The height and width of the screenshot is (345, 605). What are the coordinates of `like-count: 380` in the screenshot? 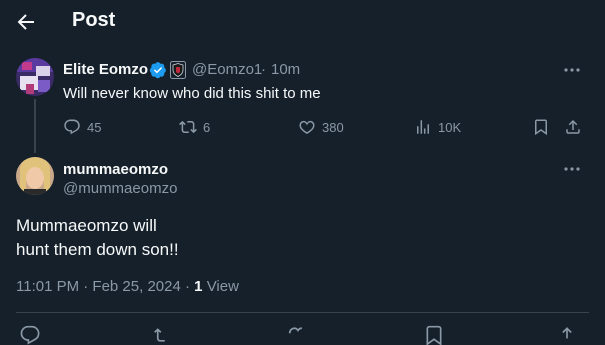 It's located at (333, 127).